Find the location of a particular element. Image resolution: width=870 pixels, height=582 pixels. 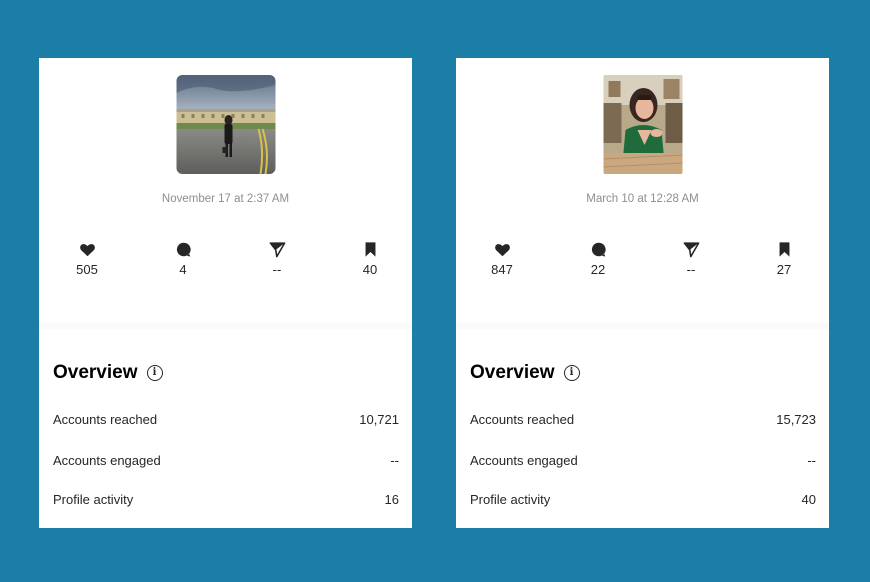

metric-value: 15,723 is located at coordinates (796, 419).